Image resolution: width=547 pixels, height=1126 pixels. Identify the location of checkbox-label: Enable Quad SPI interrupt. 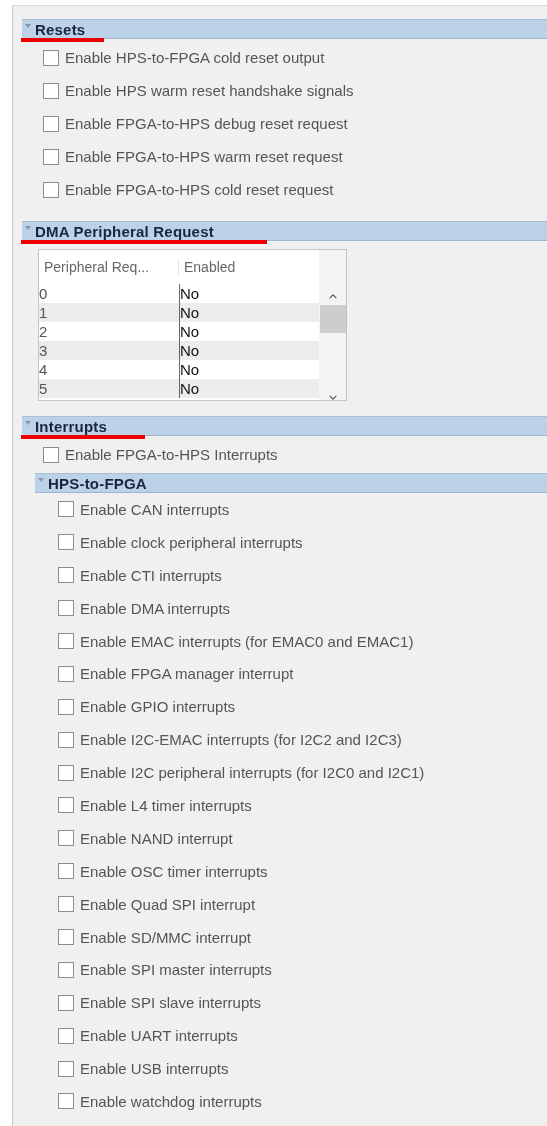
(168, 904).